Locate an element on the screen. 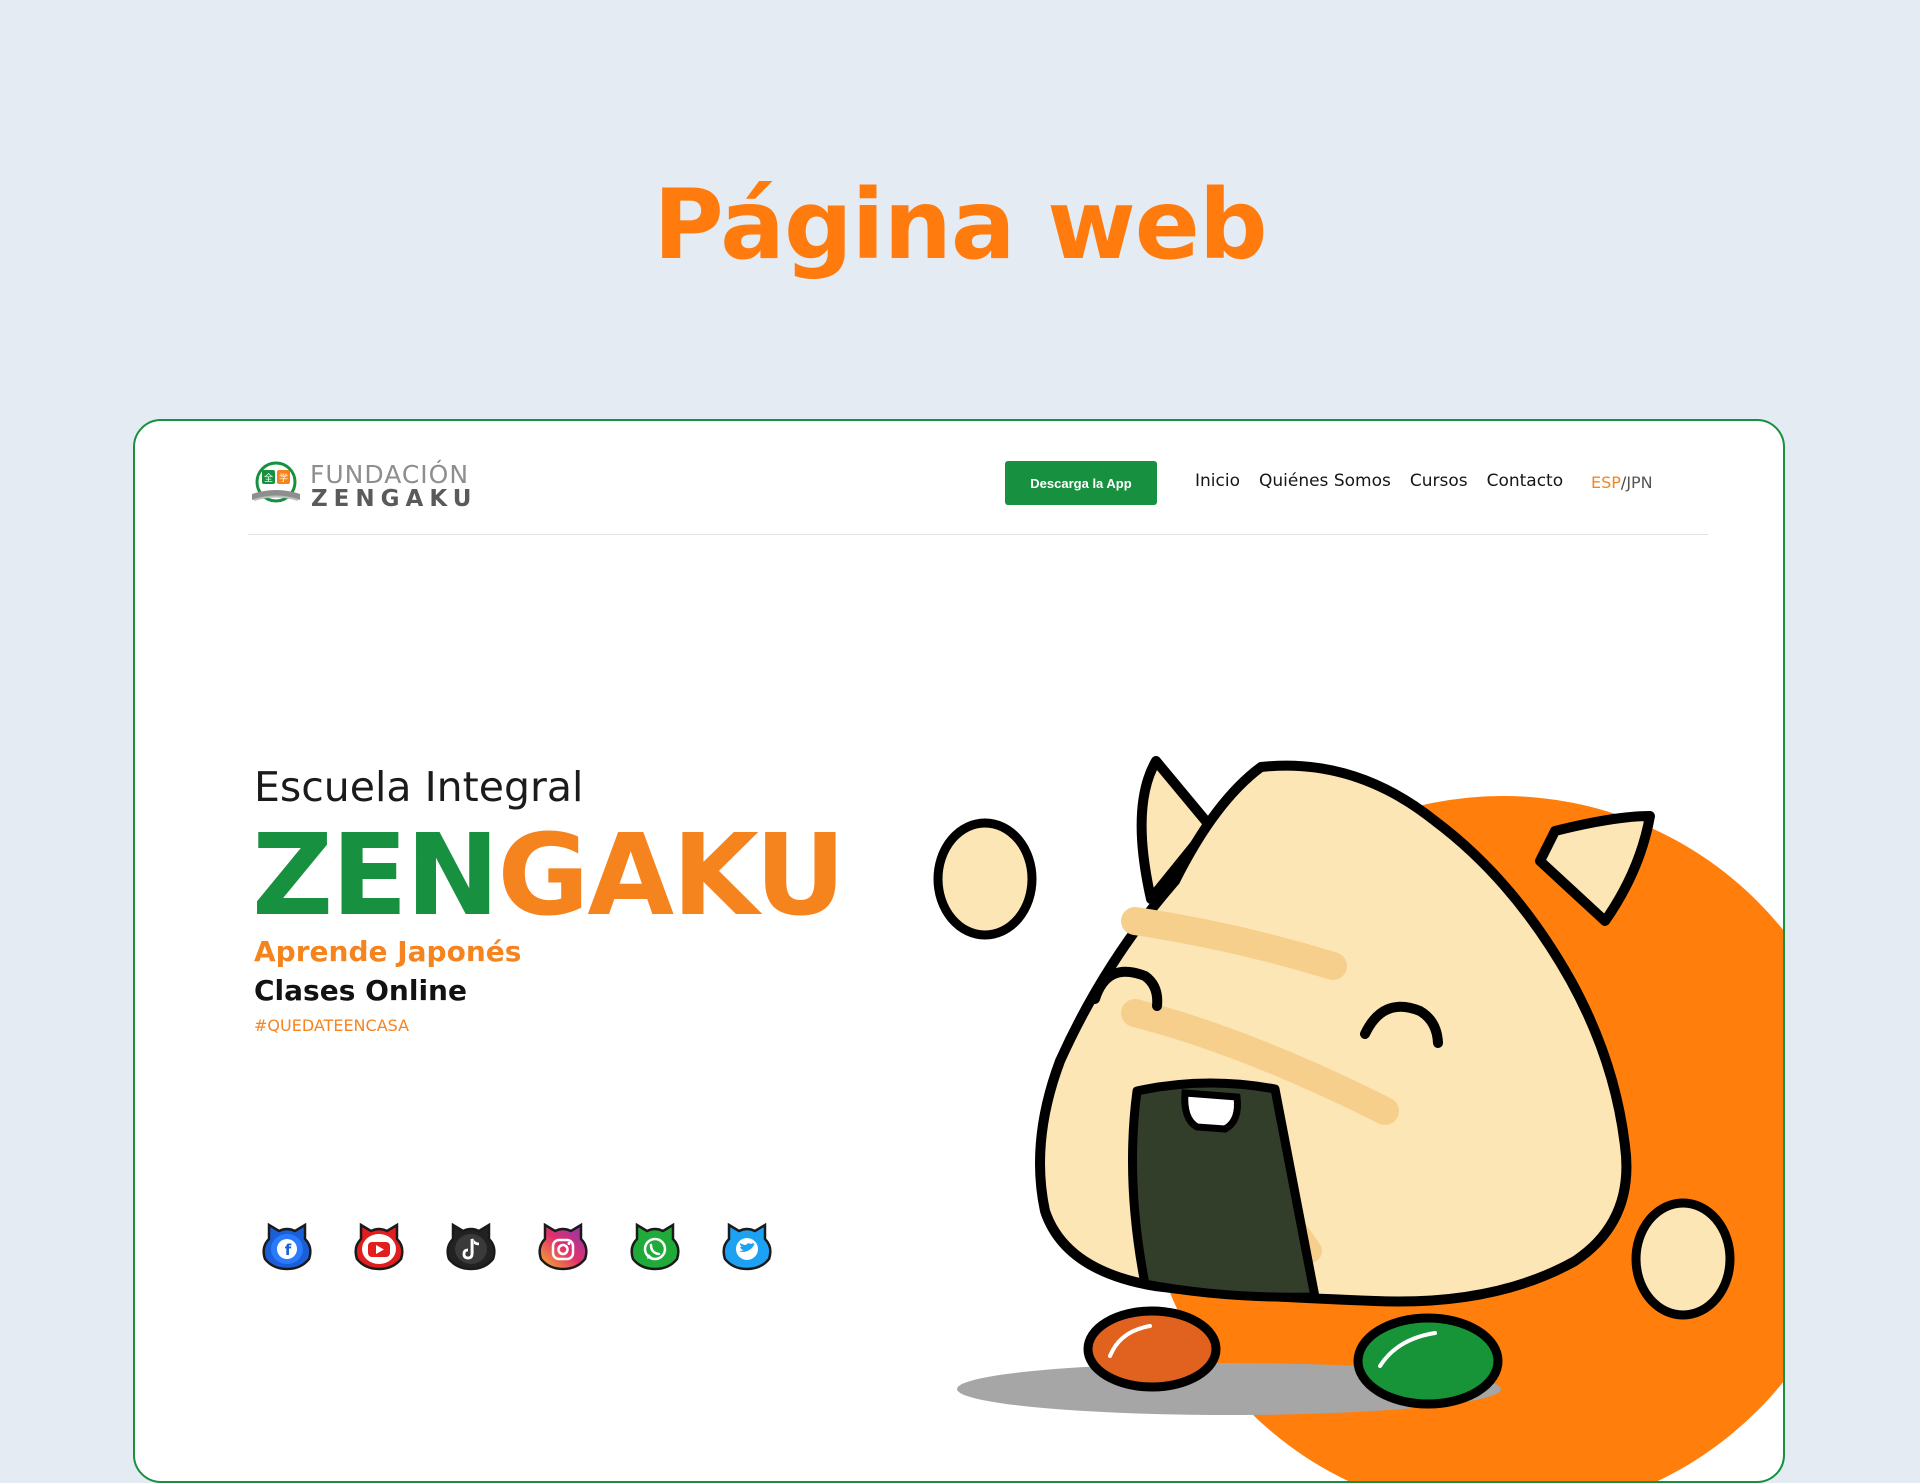 This screenshot has height=1483, width=1920. nav-link-contacto: Contacto is located at coordinates (1525, 481).